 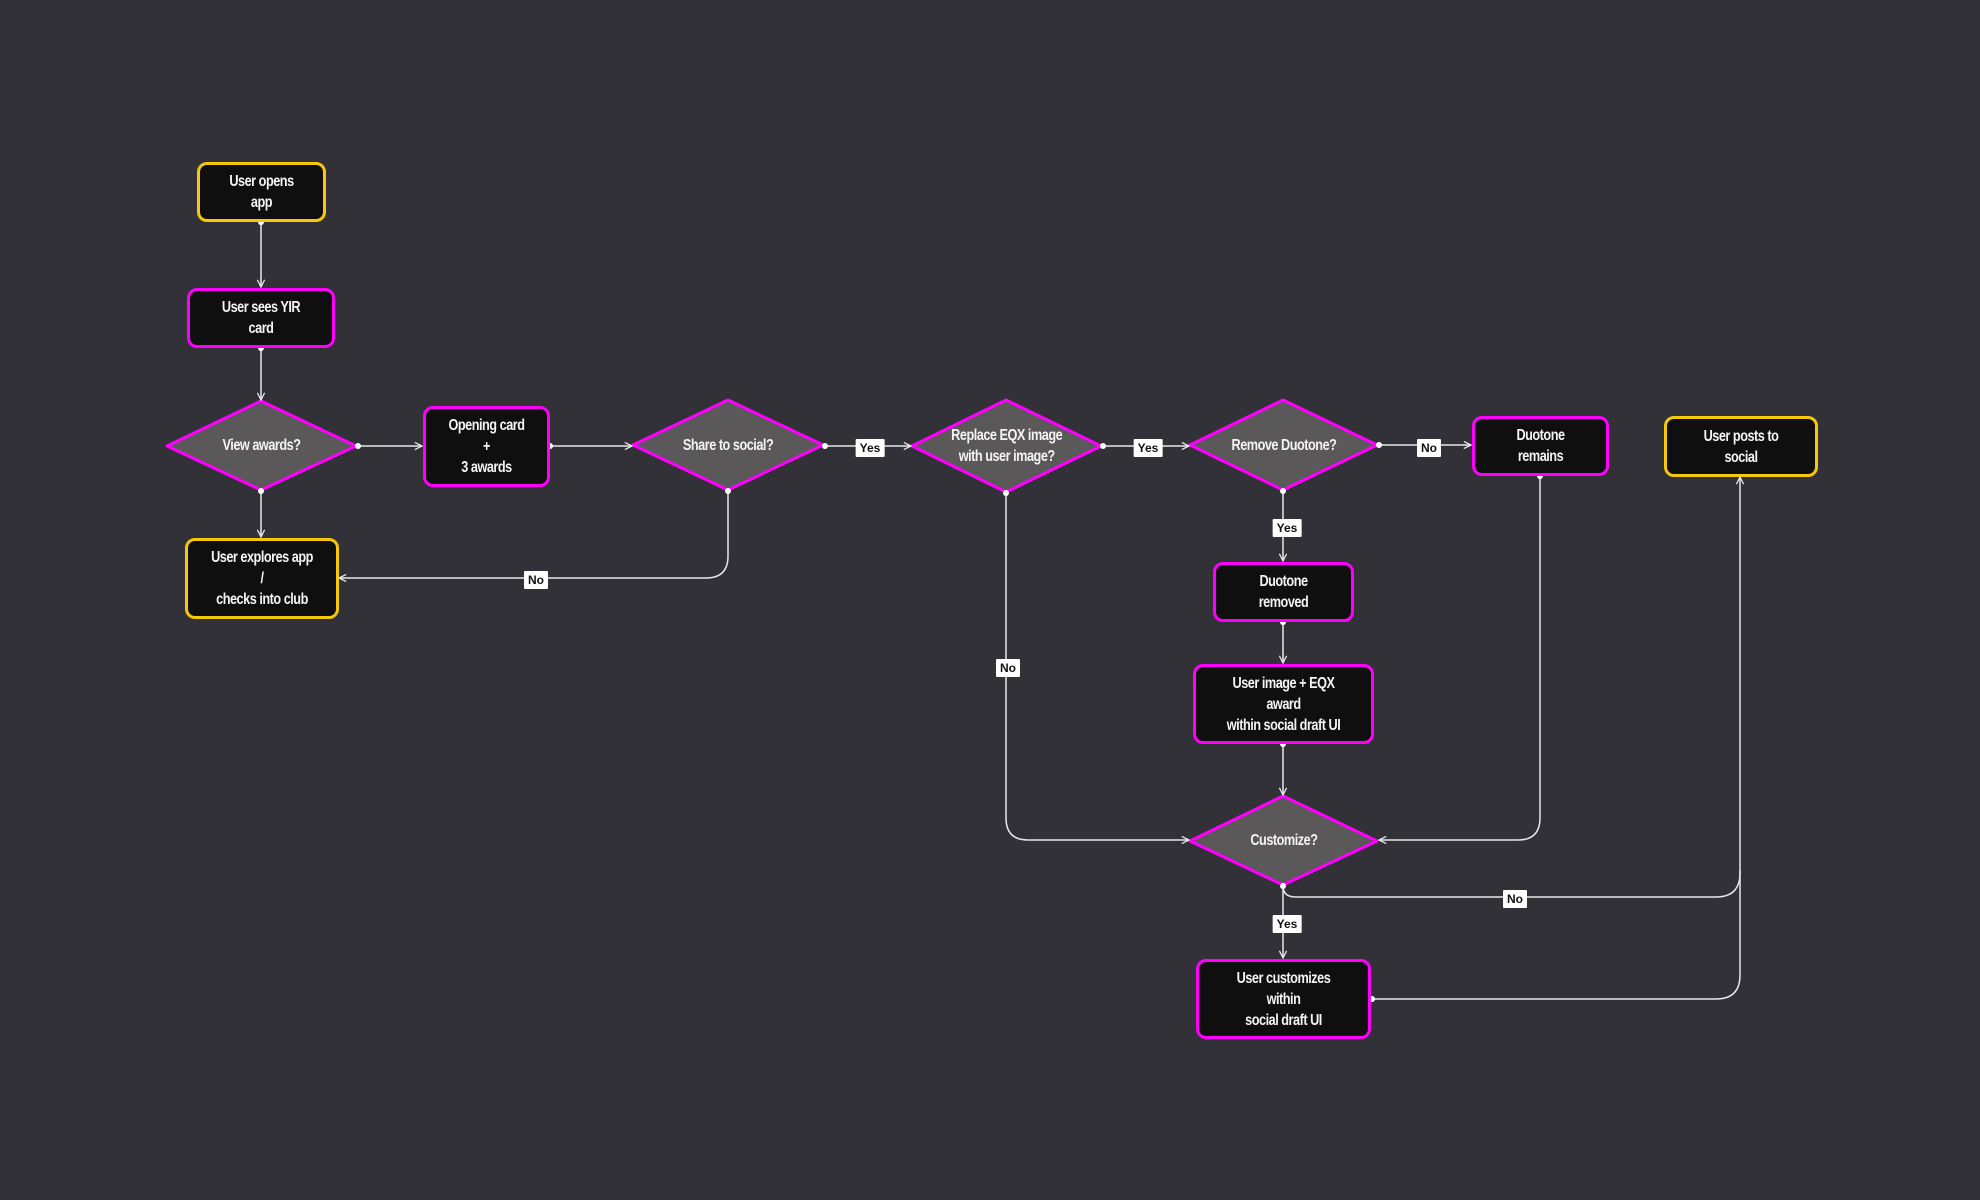 I want to click on node-user-sees-yir-card: User sees YIR card, so click(x=261, y=318).